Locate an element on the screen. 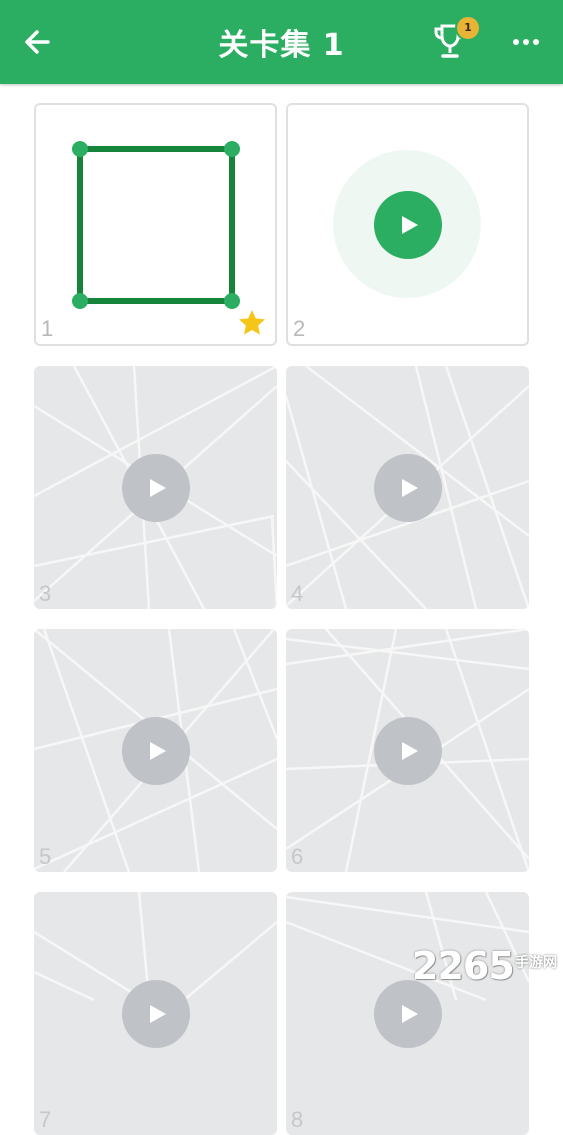  more-horizontal-icon is located at coordinates (526, 42).